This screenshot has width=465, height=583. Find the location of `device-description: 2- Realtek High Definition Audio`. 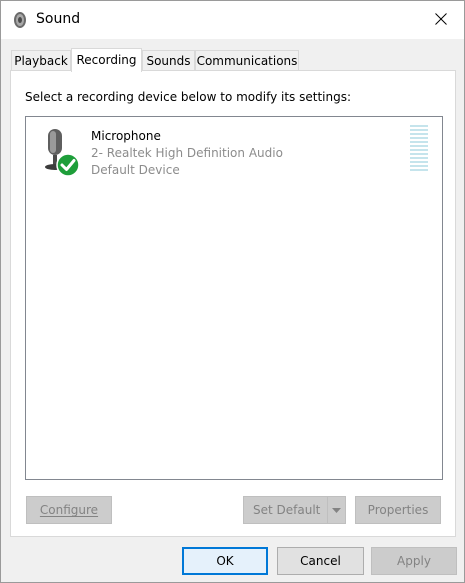

device-description: 2- Realtek High Definition Audio is located at coordinates (187, 153).